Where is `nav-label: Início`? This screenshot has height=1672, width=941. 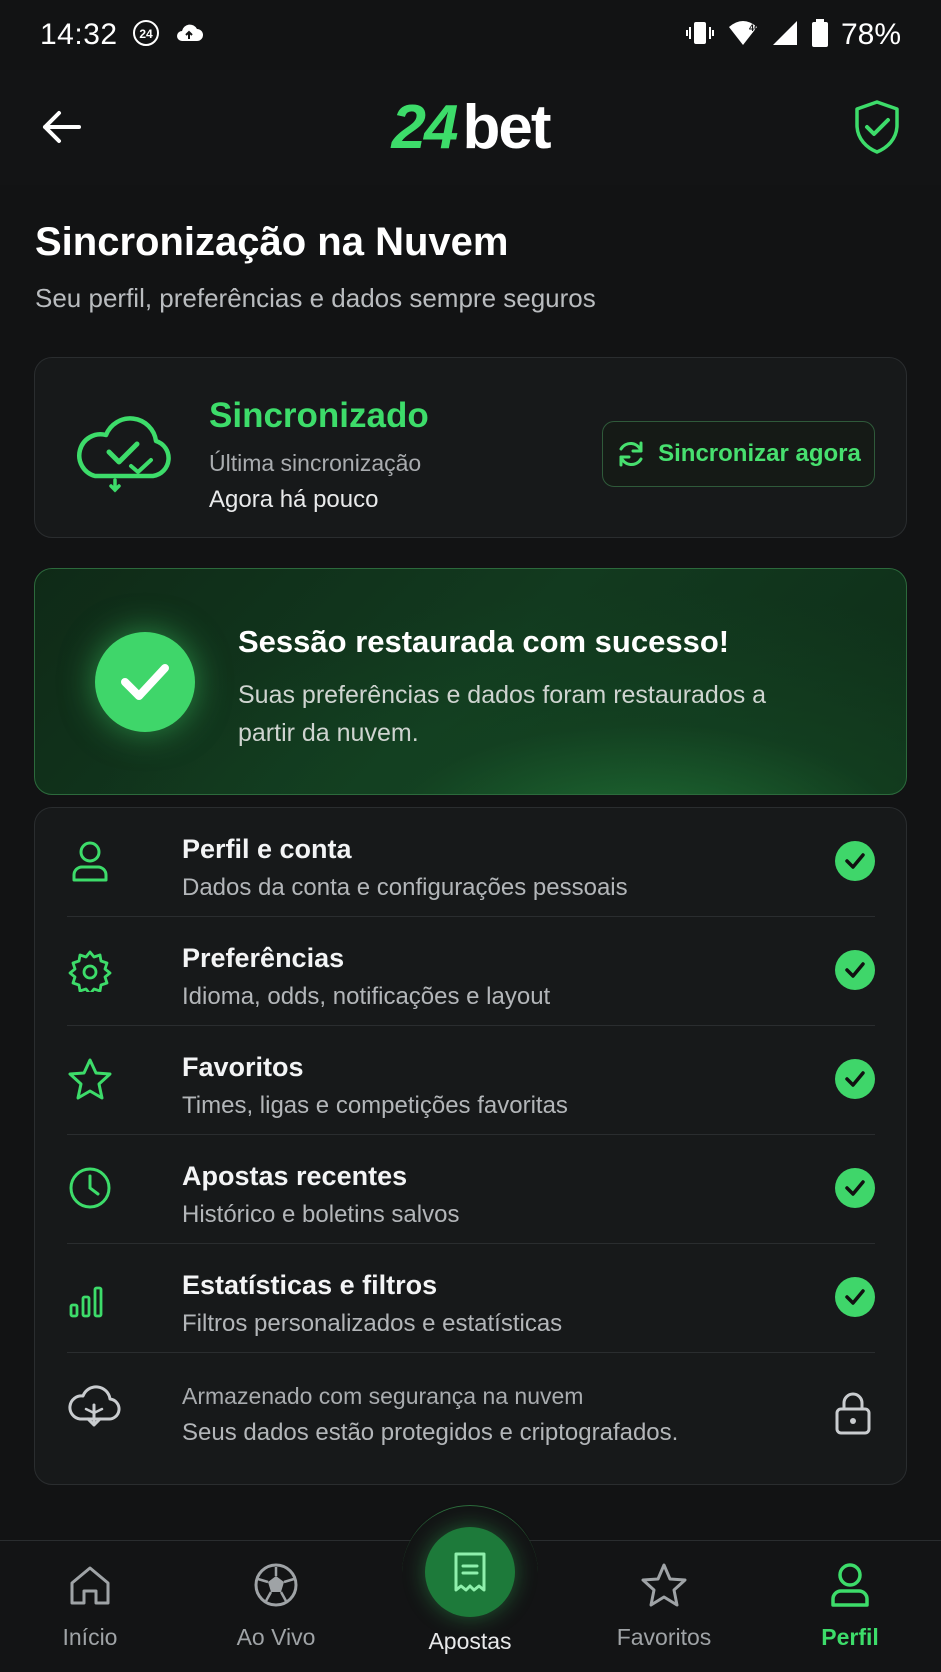
nav-label: Início is located at coordinates (90, 1637).